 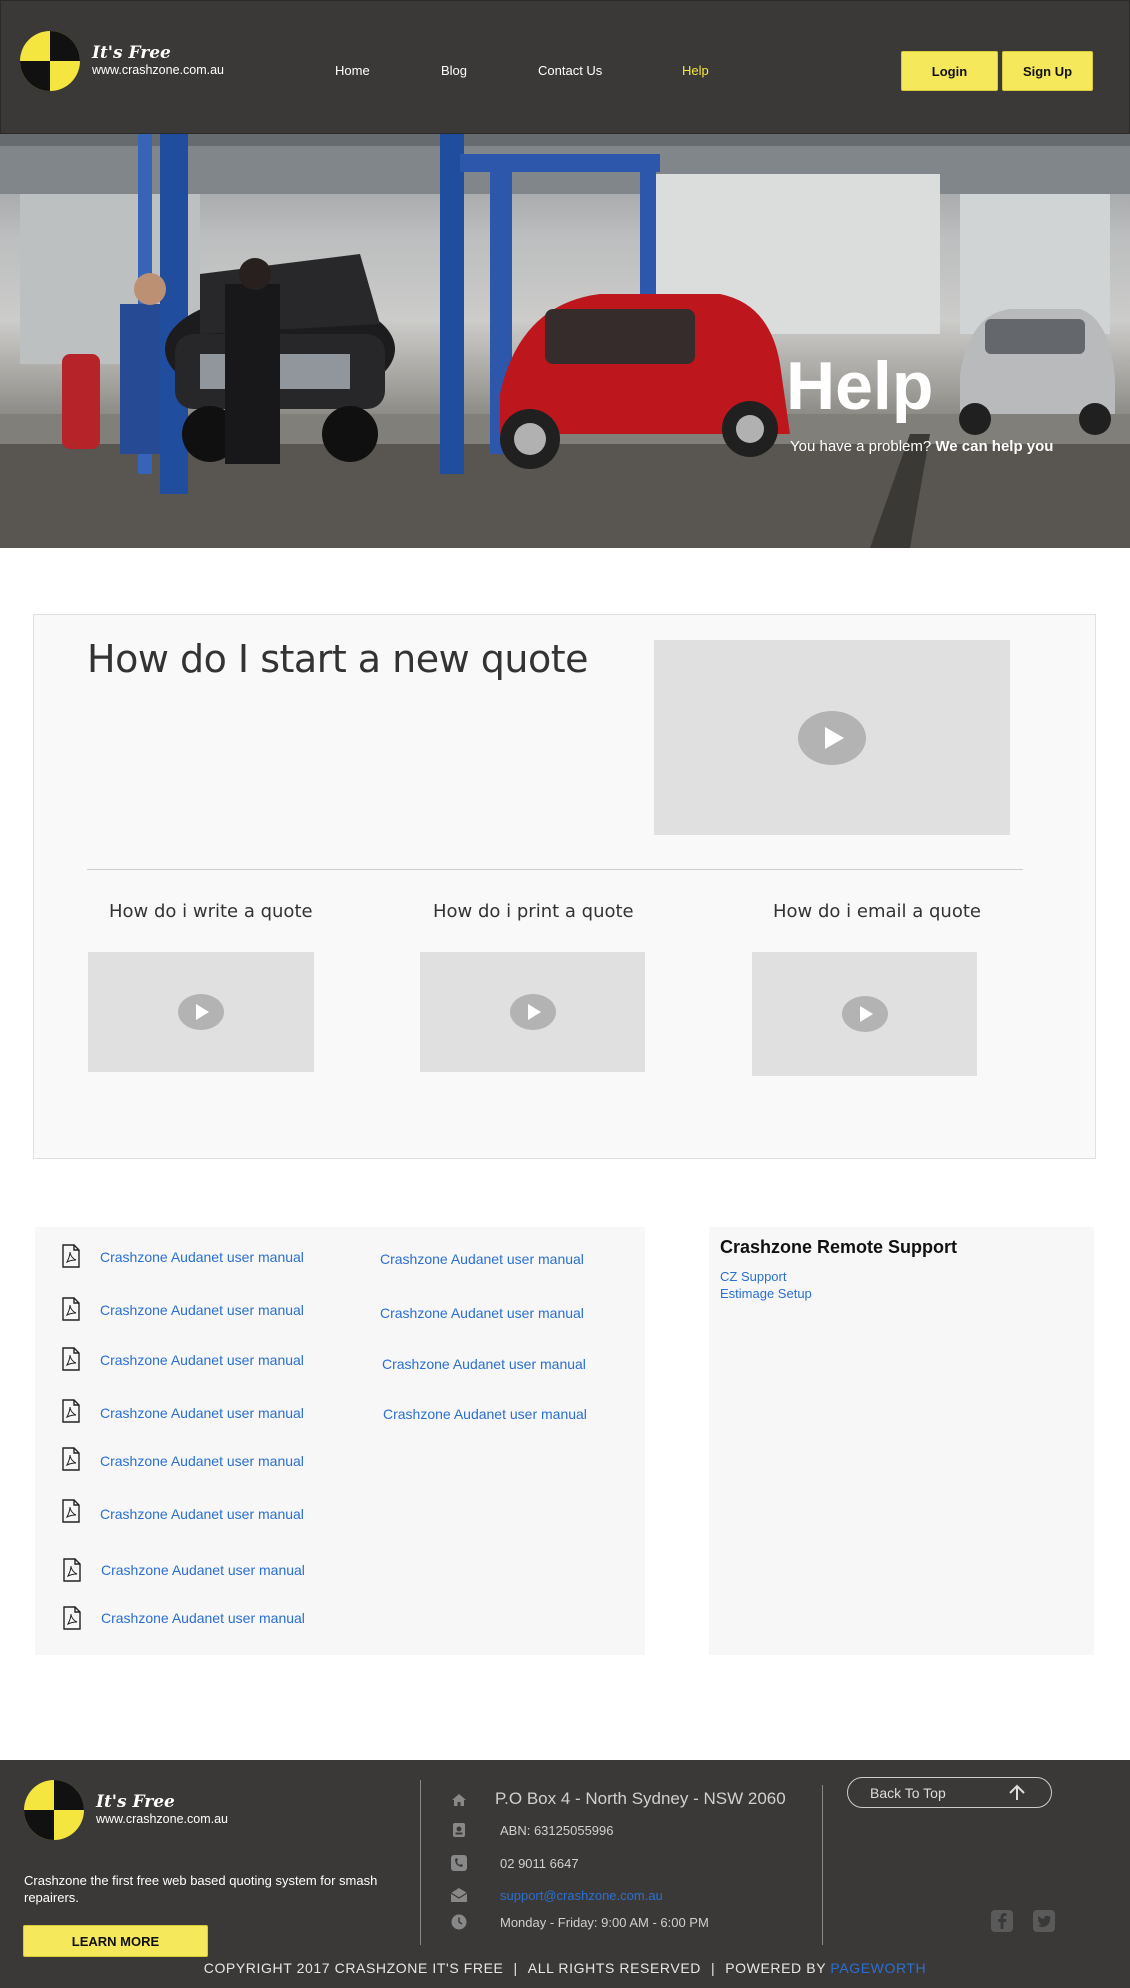 I want to click on video-title-print: How do i print a quote, so click(x=533, y=911).